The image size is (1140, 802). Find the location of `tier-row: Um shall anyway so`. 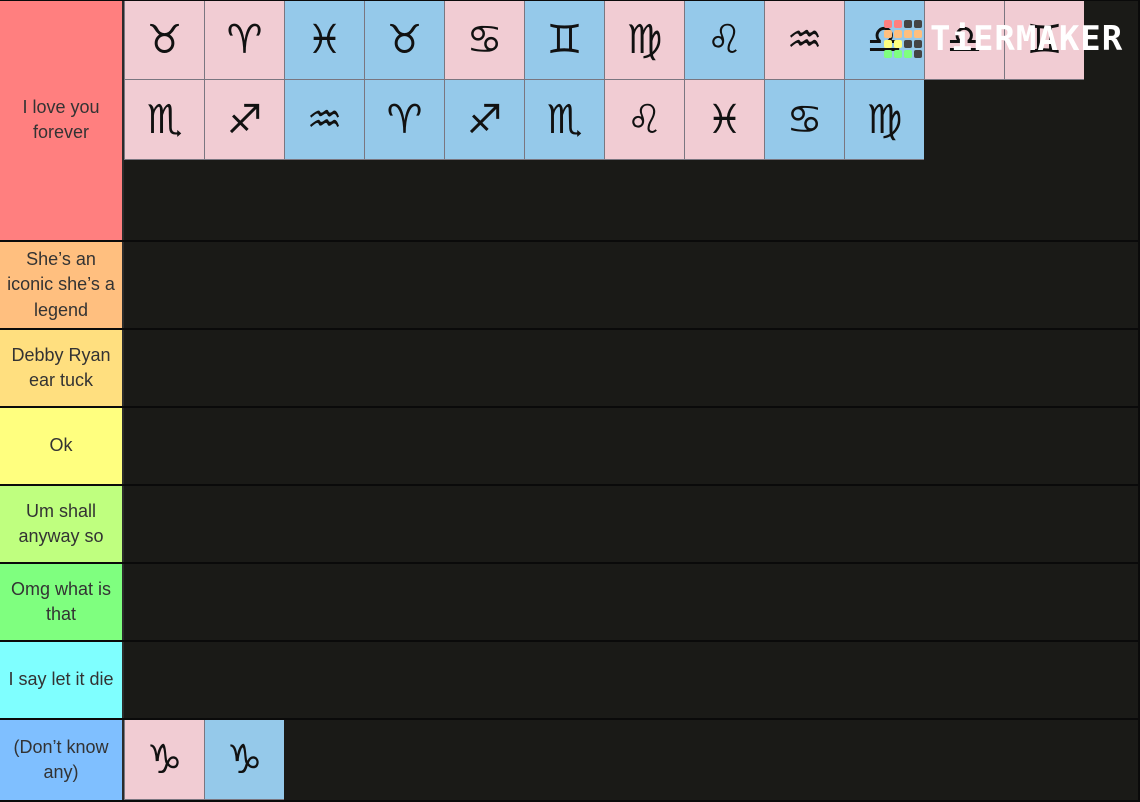

tier-row: Um shall anyway so is located at coordinates (570, 525).